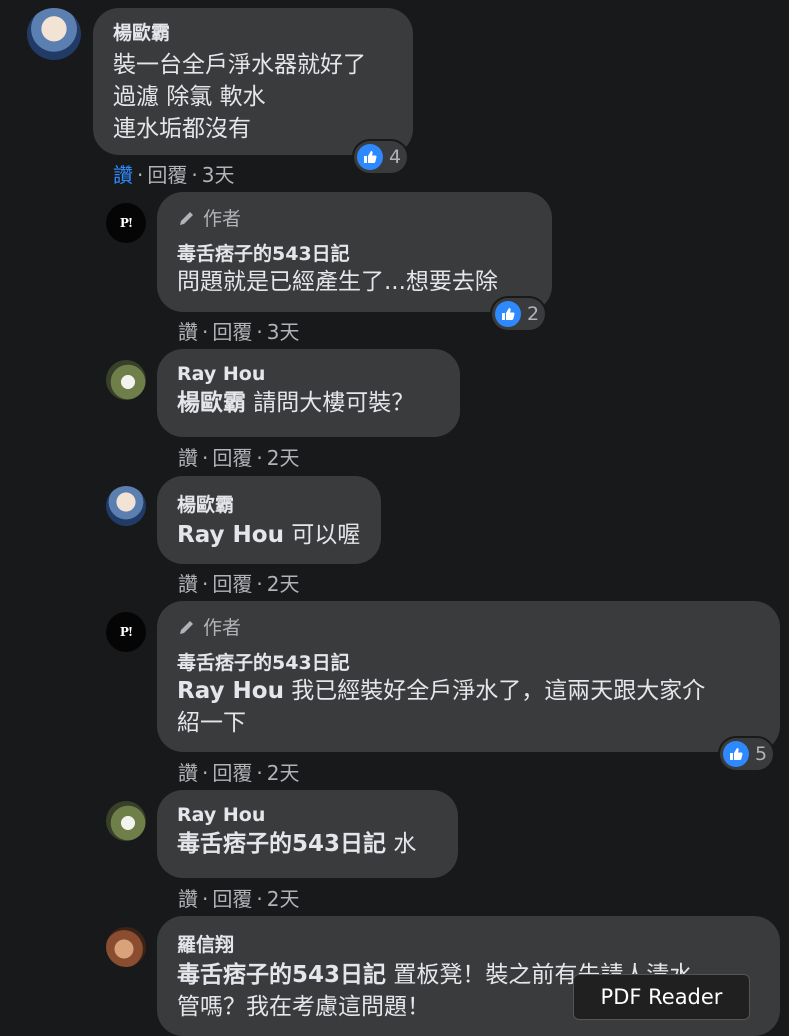  What do you see at coordinates (330, 403) in the screenshot?
I see `comment-body: 請問大樓可裝？` at bounding box center [330, 403].